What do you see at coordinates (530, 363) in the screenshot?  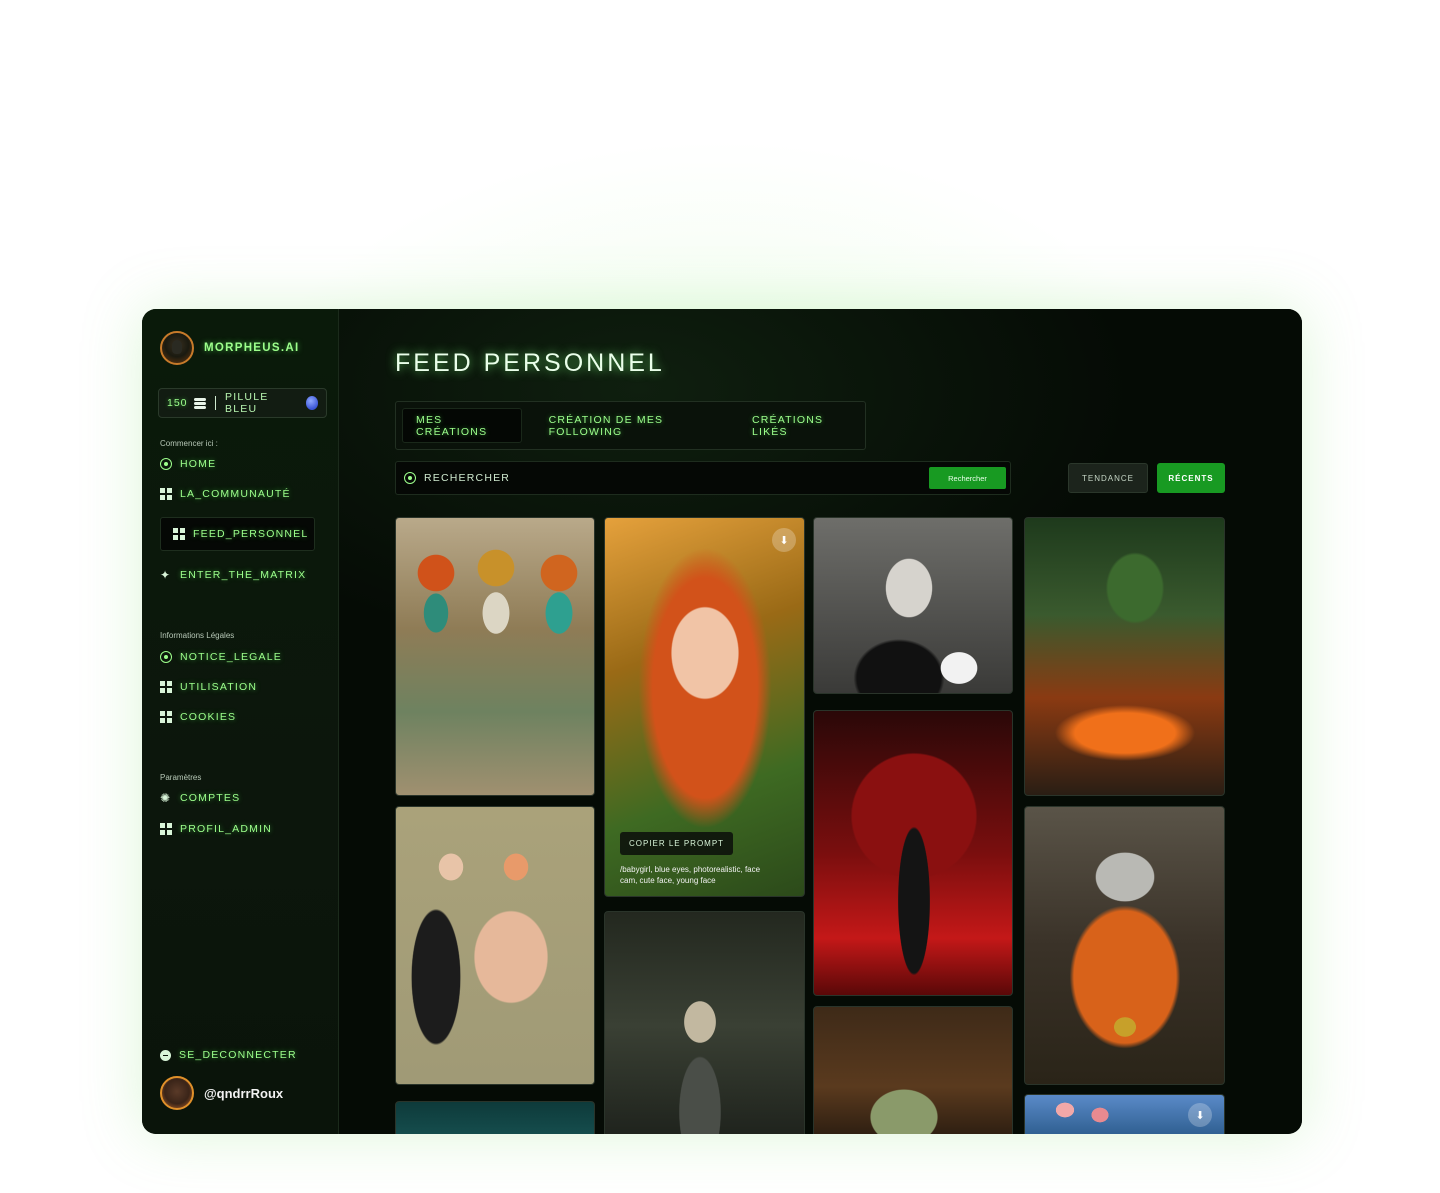 I see `page-title: FEED PERSONNEL` at bounding box center [530, 363].